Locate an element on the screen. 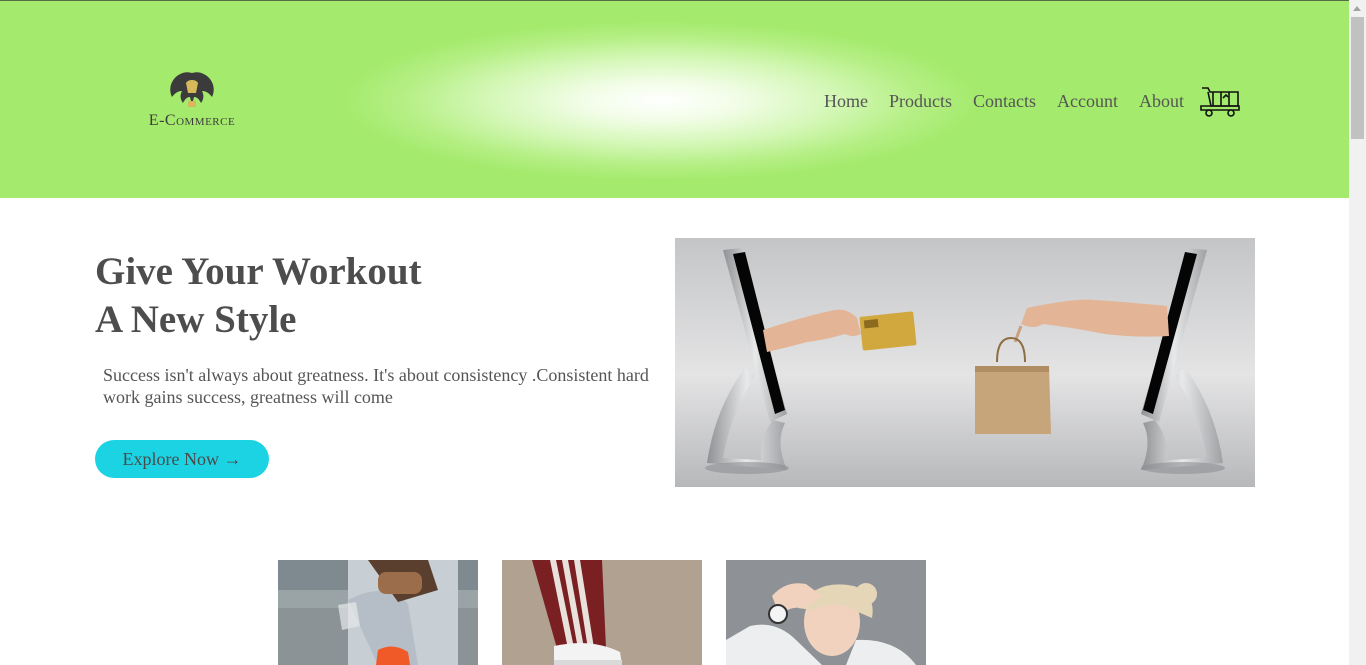  logo: E-Commerce is located at coordinates (192, 100).